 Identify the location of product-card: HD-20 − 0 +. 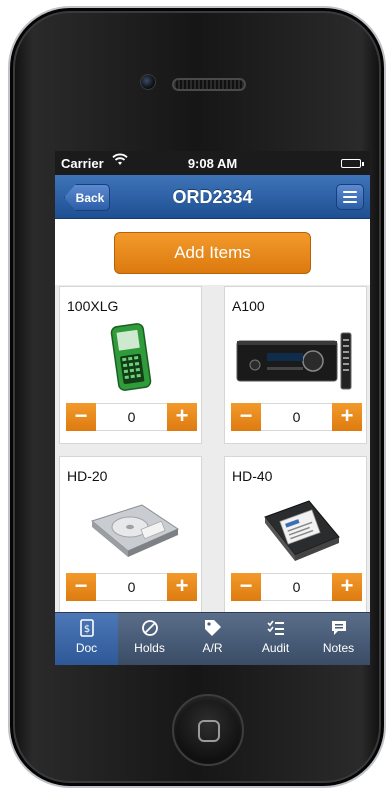
(130, 534).